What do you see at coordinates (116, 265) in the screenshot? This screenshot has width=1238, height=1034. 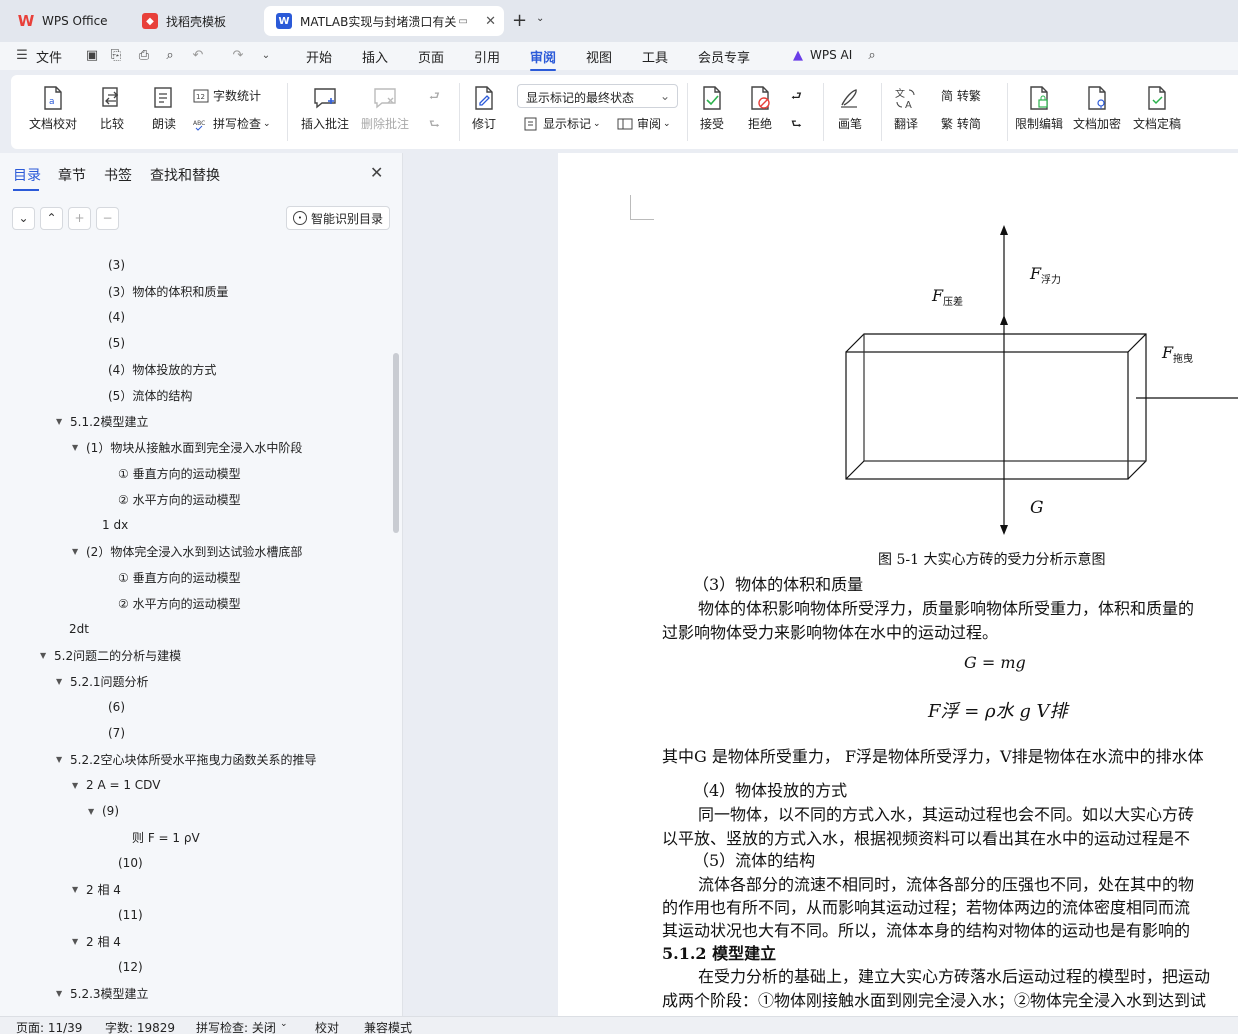 I see `toc-item: (3)` at bounding box center [116, 265].